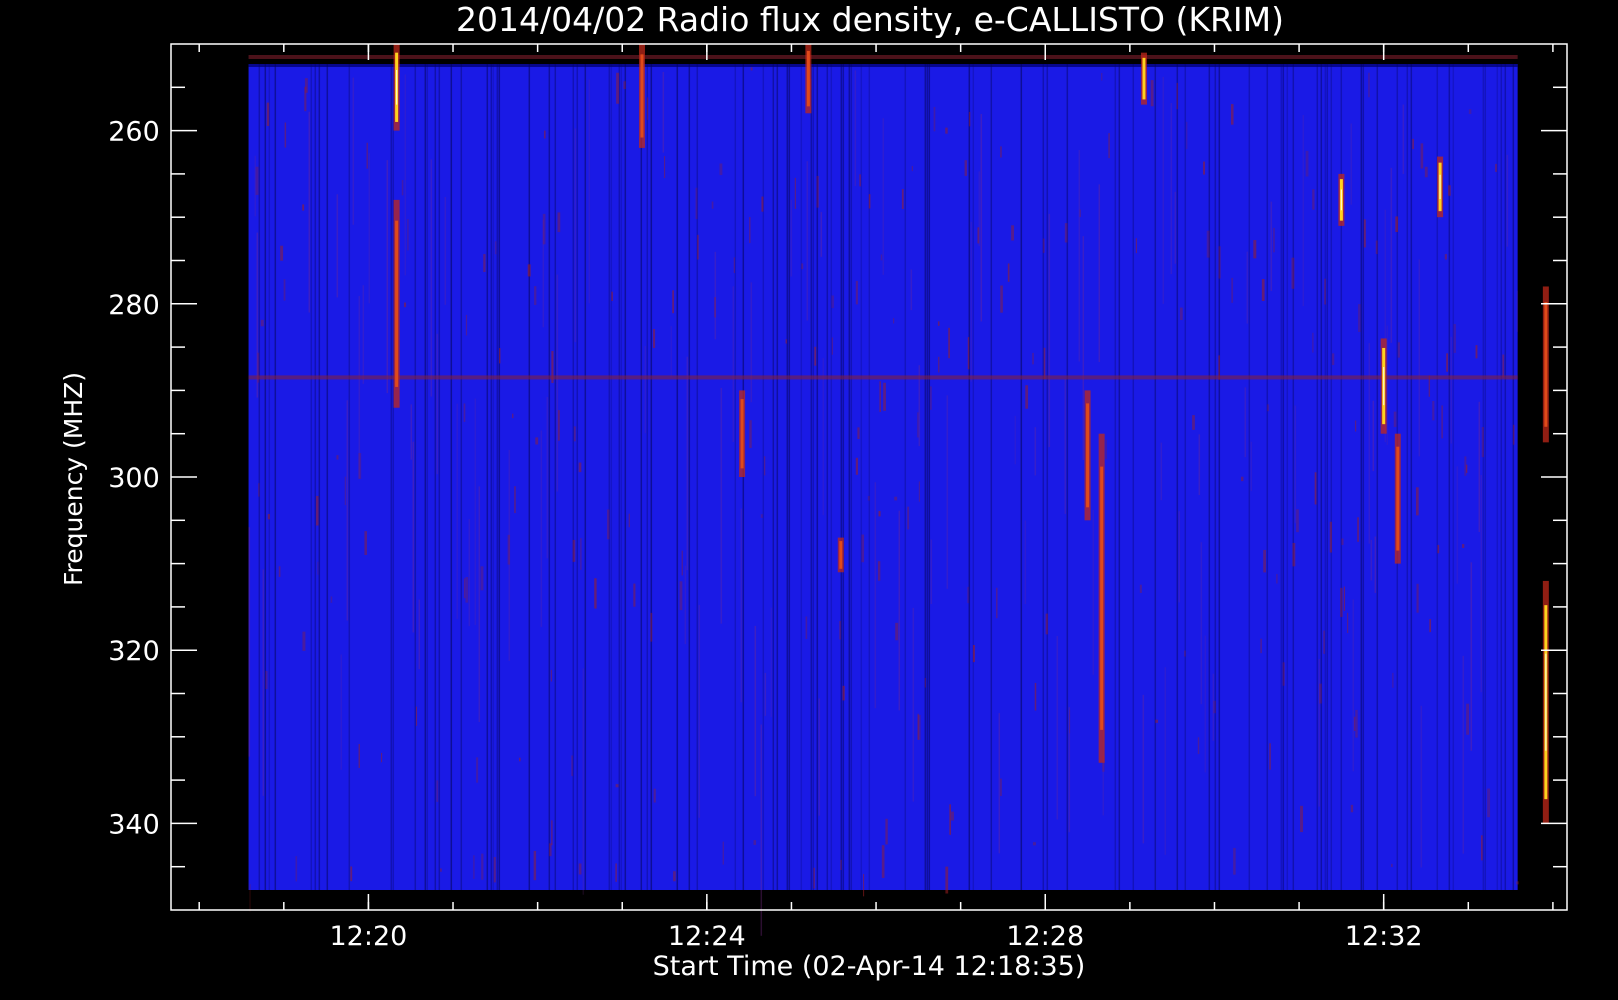 The image size is (1618, 1000). I want to click on interference-band, so click(883, 377).